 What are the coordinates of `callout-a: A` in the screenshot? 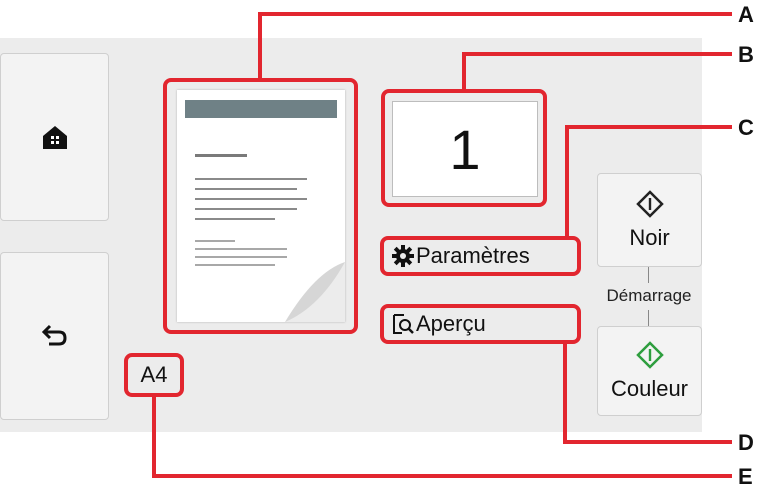 It's located at (746, 14).